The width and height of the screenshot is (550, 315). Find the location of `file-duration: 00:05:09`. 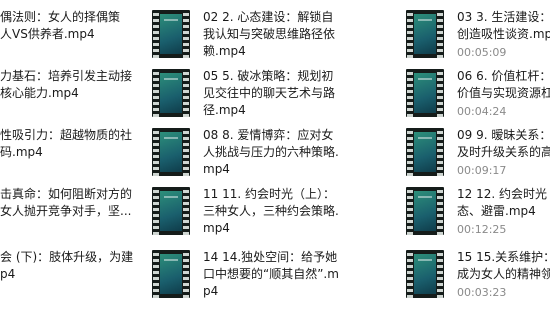

file-duration: 00:05:09 is located at coordinates (482, 52).